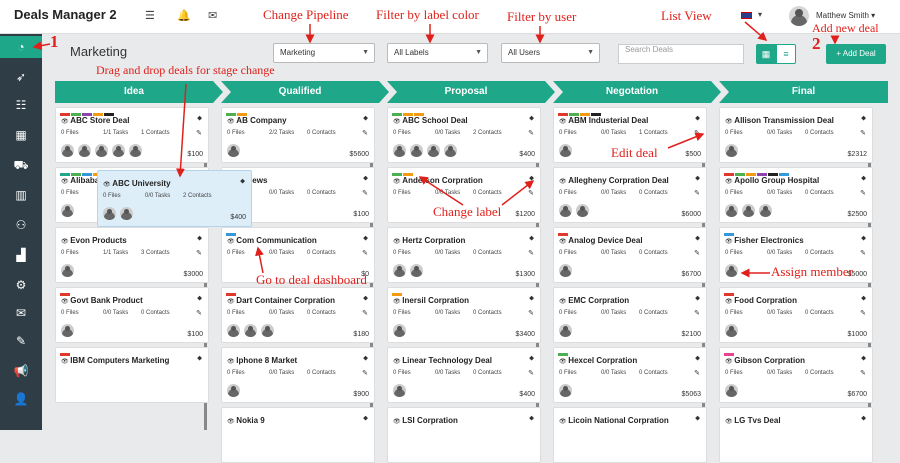  Describe the element at coordinates (185, 70) in the screenshot. I see `annotation-drag-drop: Drag and drop deals for stage change` at that location.